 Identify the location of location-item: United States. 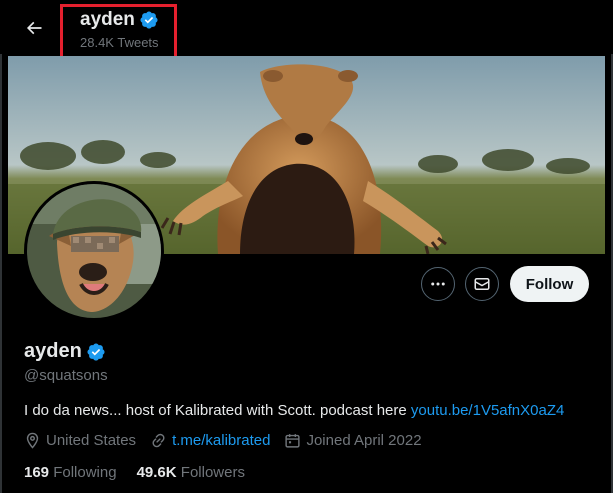
(80, 440).